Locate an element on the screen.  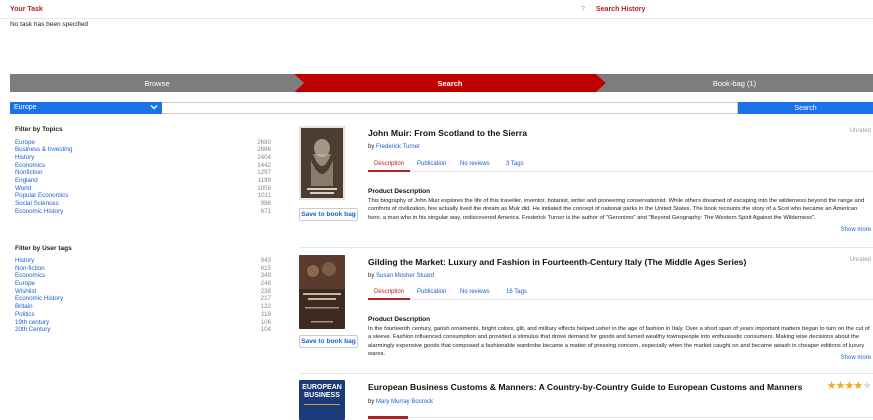
facet-count: 238 is located at coordinates (265, 291).